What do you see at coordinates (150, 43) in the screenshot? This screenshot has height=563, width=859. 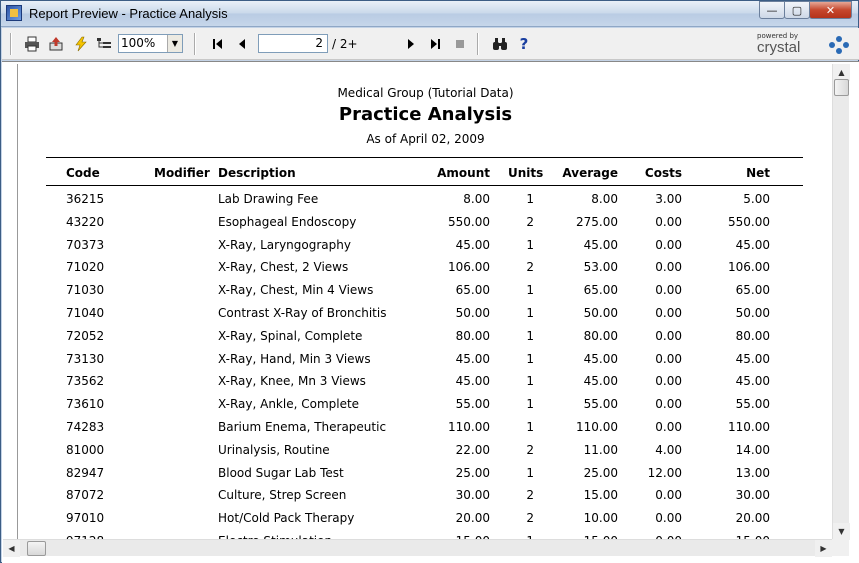 I see `zoom-select: 100% ▼` at bounding box center [150, 43].